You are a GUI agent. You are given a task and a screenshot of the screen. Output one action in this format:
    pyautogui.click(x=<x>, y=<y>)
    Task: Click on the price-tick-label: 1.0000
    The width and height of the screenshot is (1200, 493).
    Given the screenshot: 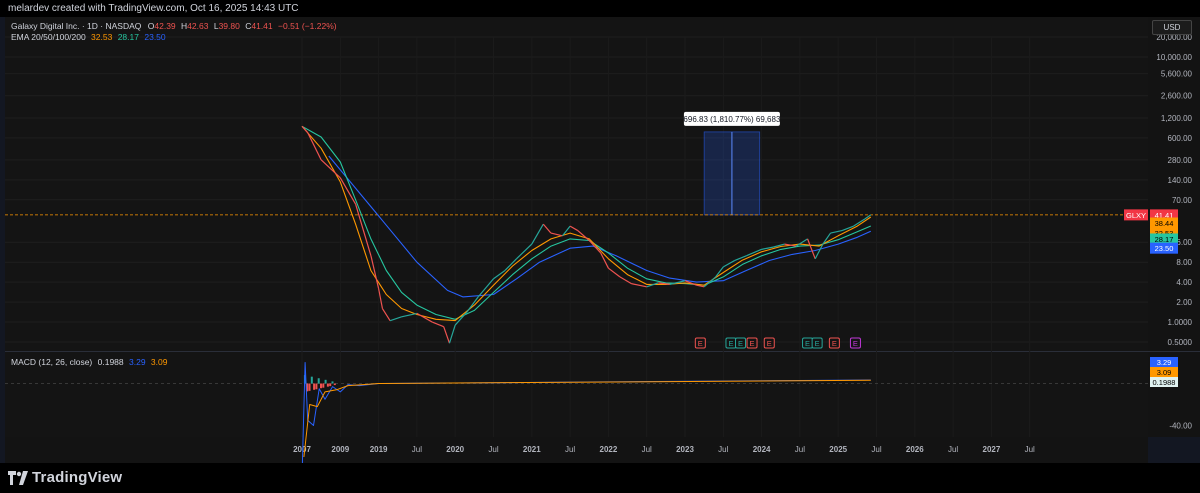 What is the action you would take?
    pyautogui.click(x=1180, y=322)
    